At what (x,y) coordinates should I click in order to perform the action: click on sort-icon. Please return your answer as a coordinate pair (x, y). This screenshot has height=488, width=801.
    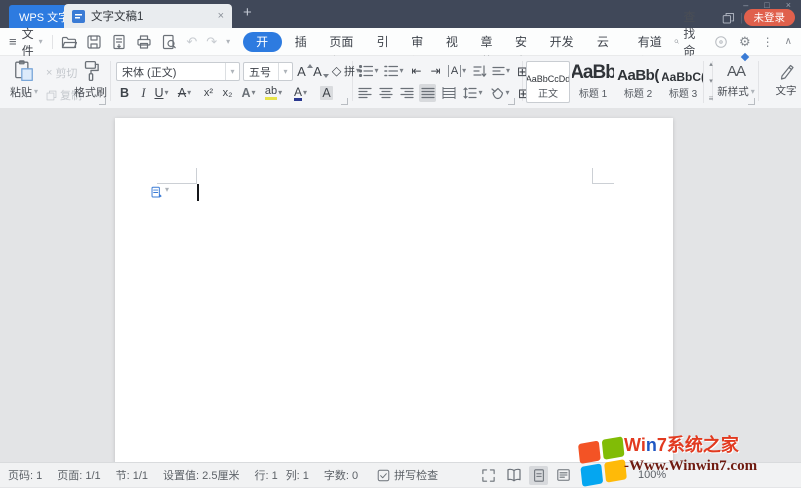
    Looking at the image, I should click on (479, 70).